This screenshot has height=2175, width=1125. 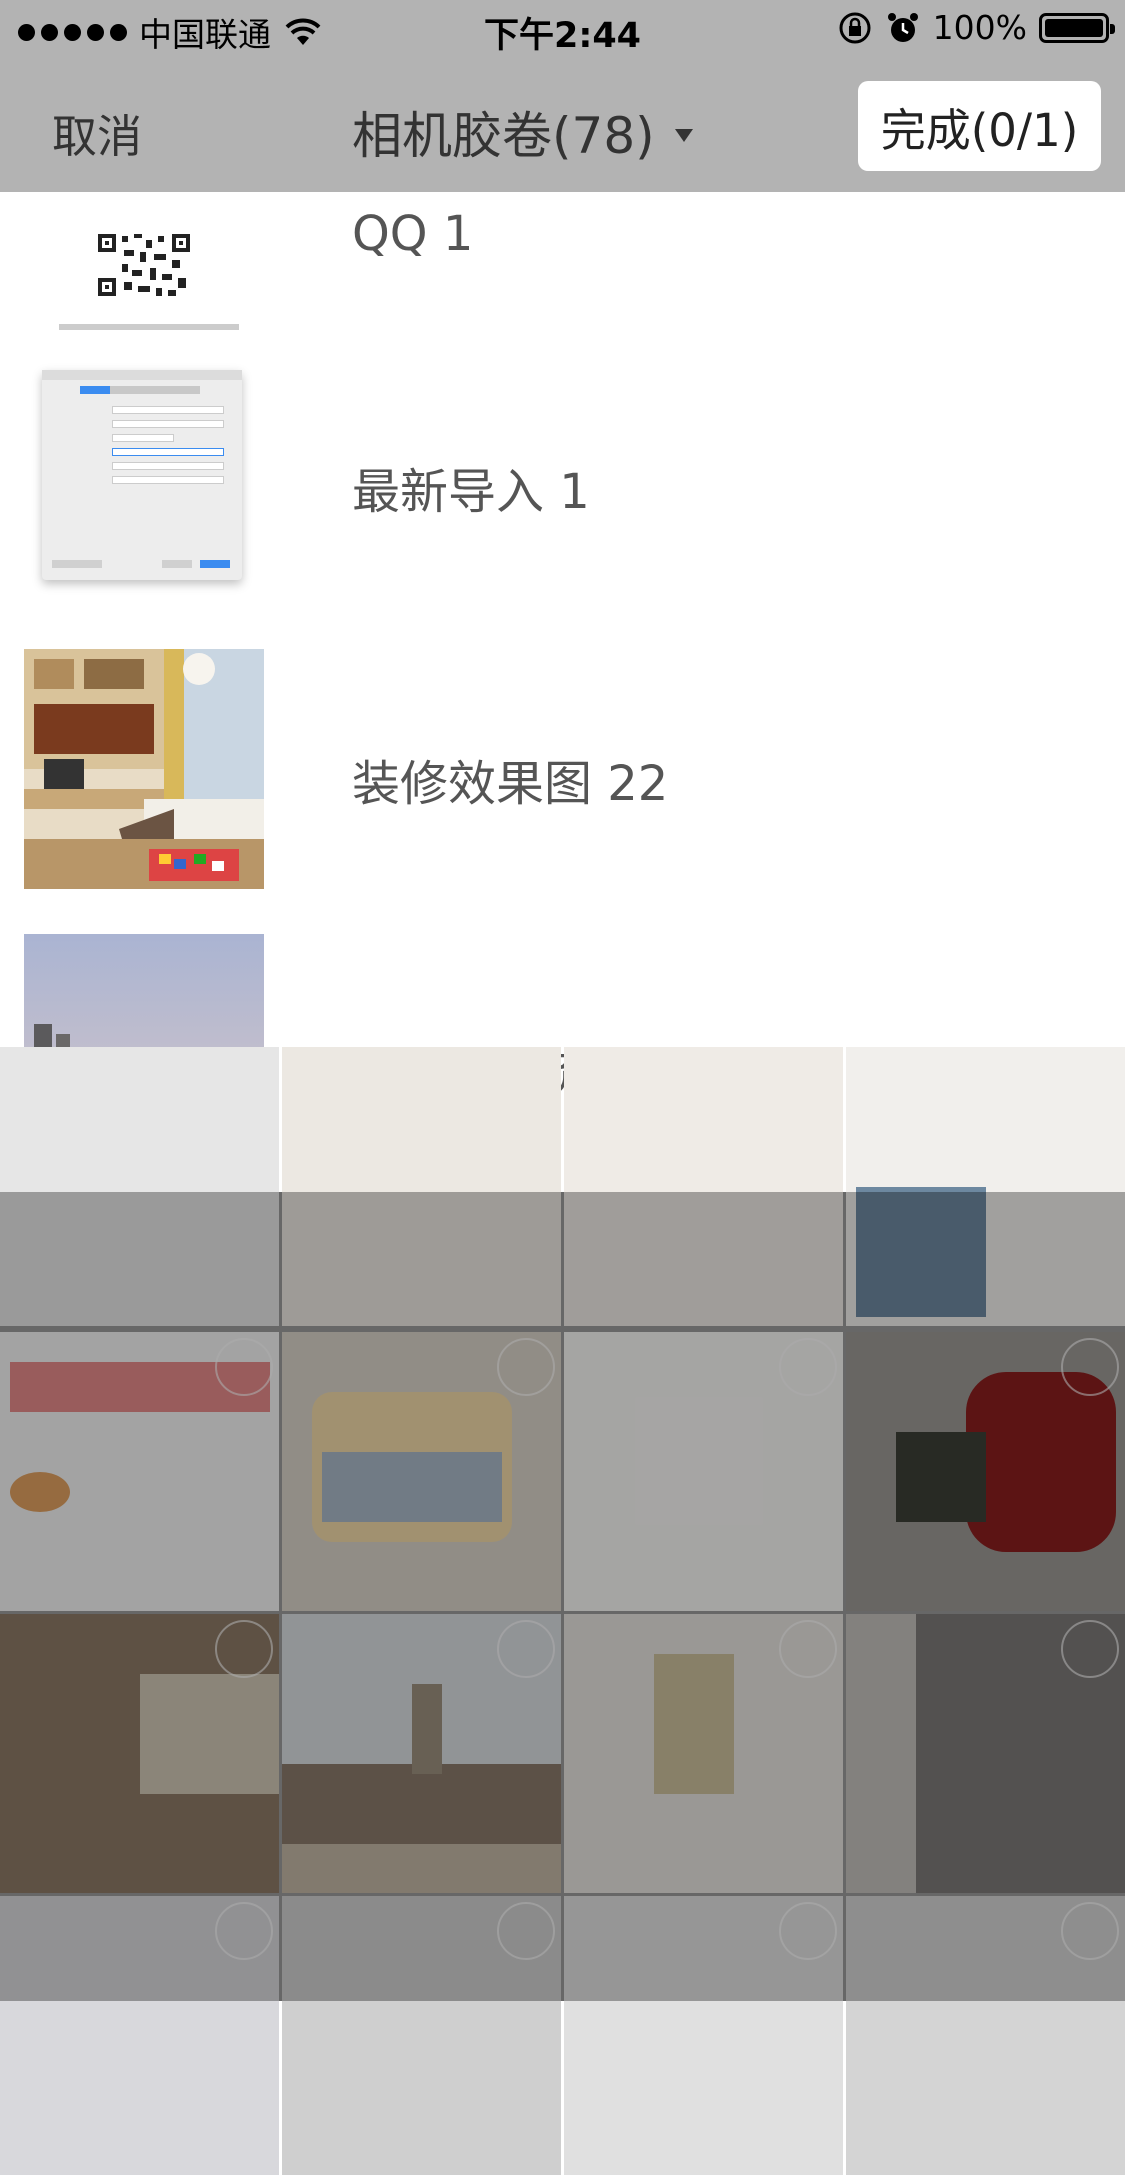 I want to click on album-name: QQ 1, so click(x=413, y=234).